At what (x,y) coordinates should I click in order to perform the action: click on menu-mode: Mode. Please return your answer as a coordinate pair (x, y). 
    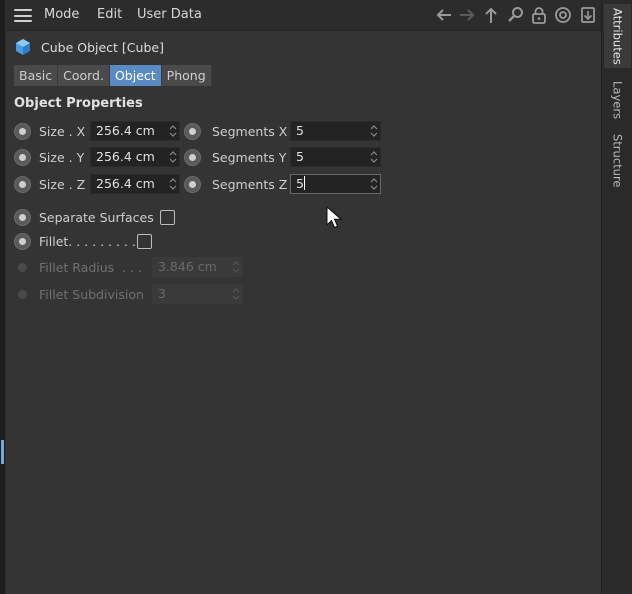
    Looking at the image, I should click on (61, 14).